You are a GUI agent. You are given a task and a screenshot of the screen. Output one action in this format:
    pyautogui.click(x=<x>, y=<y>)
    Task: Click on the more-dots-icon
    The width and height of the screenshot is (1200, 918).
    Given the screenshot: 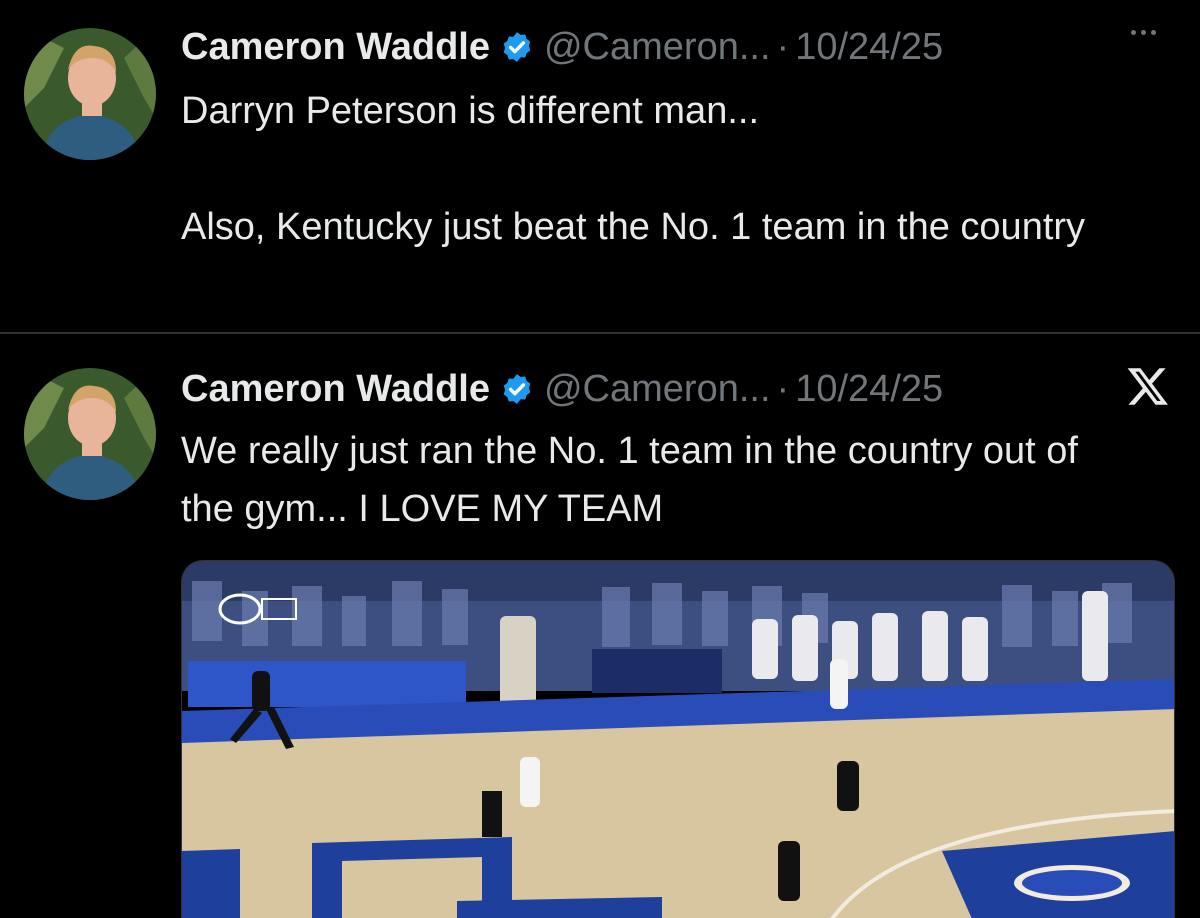 What is the action you would take?
    pyautogui.click(x=1143, y=32)
    